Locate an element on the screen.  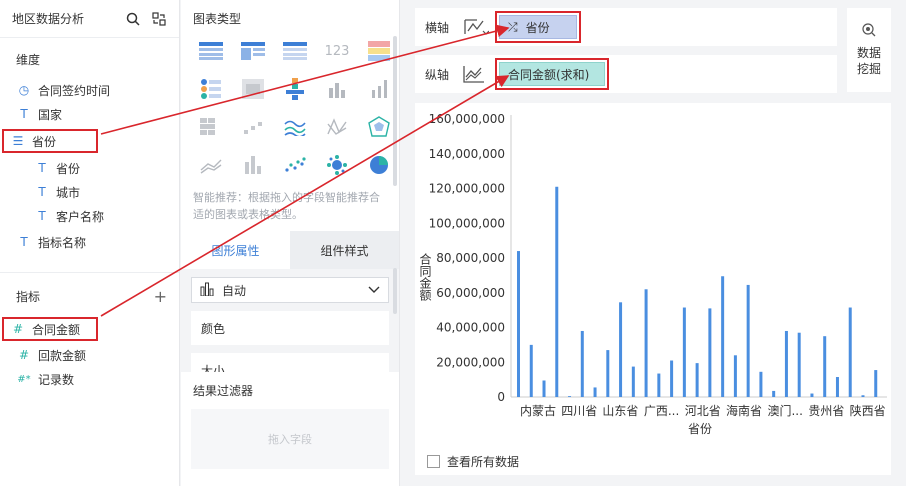
hierarchy-icon: ☰ is located at coordinates (18, 141).